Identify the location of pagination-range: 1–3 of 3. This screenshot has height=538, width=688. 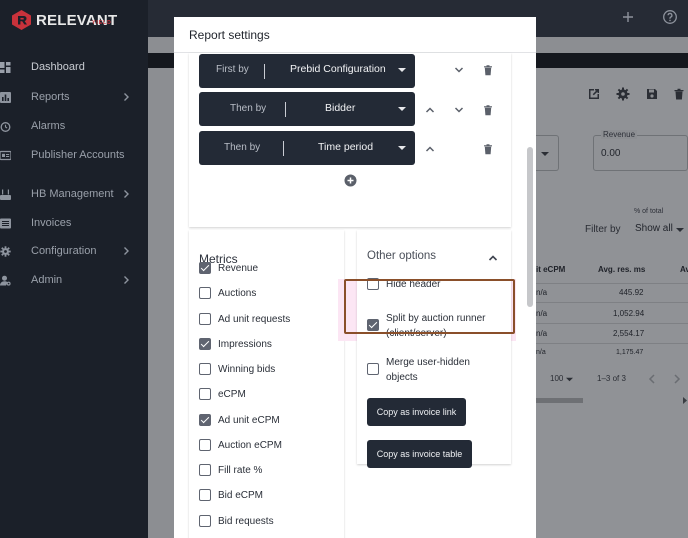
(611, 378).